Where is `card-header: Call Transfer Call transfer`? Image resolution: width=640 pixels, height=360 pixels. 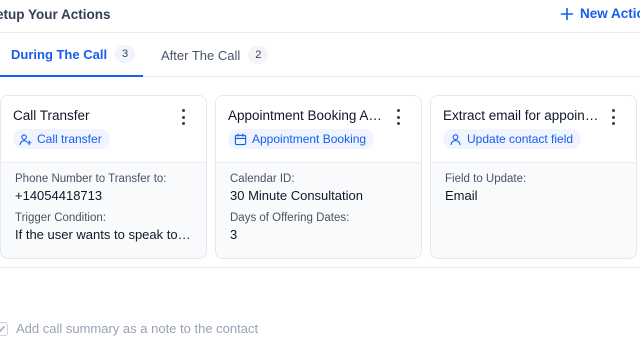
card-header: Call Transfer Call transfer is located at coordinates (103, 129).